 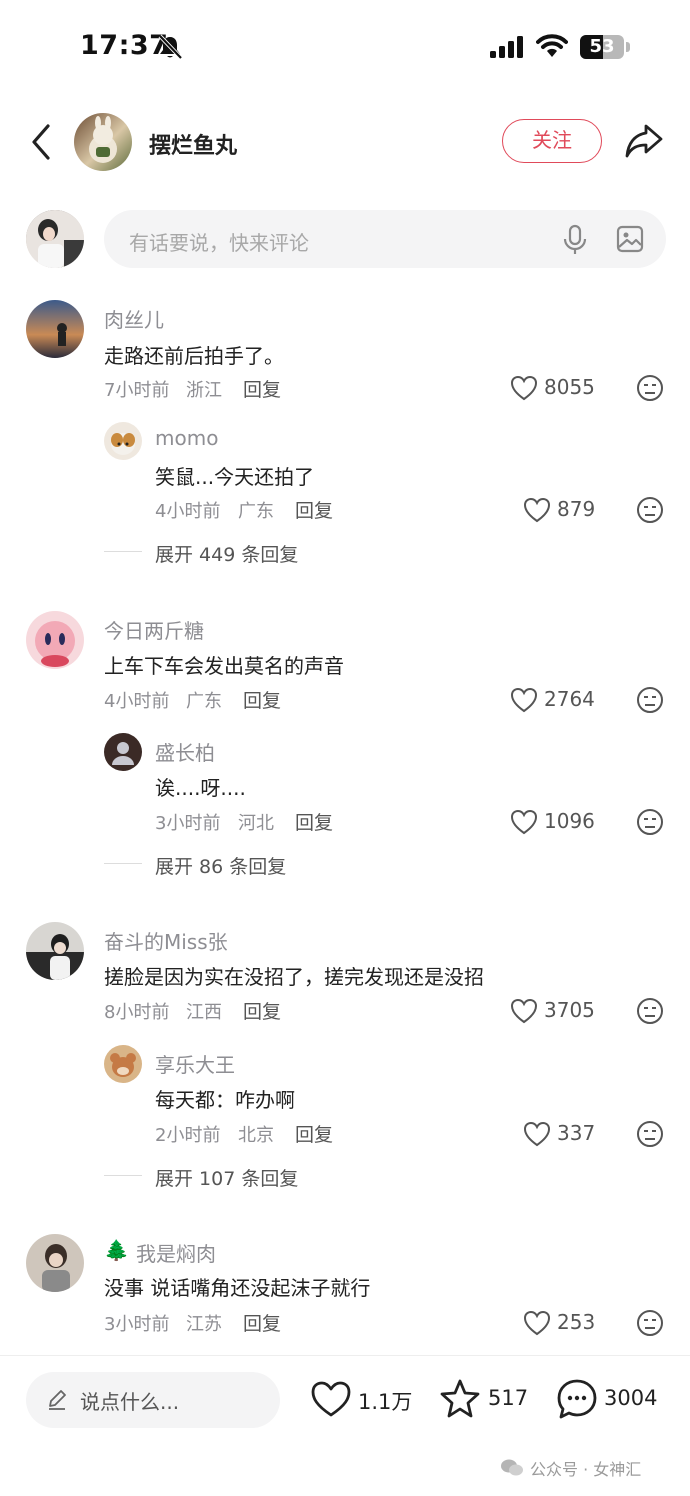 I want to click on comment-time: 7小时前, so click(x=137, y=390).